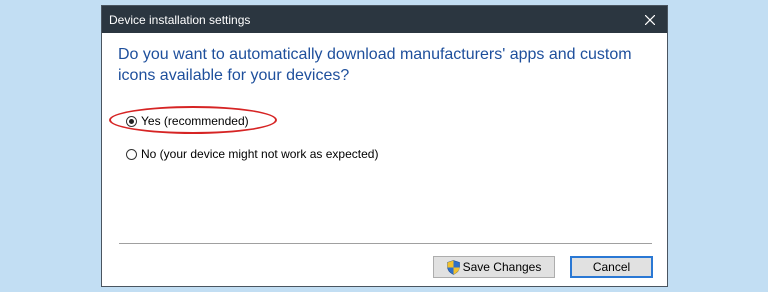 The height and width of the screenshot is (292, 768). I want to click on radio-option-yes: Yes (recommended), so click(187, 121).